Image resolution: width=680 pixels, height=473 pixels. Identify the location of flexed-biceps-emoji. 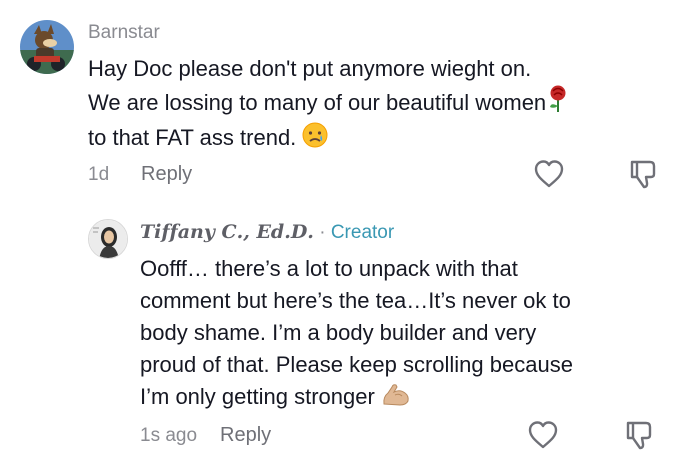
(396, 398).